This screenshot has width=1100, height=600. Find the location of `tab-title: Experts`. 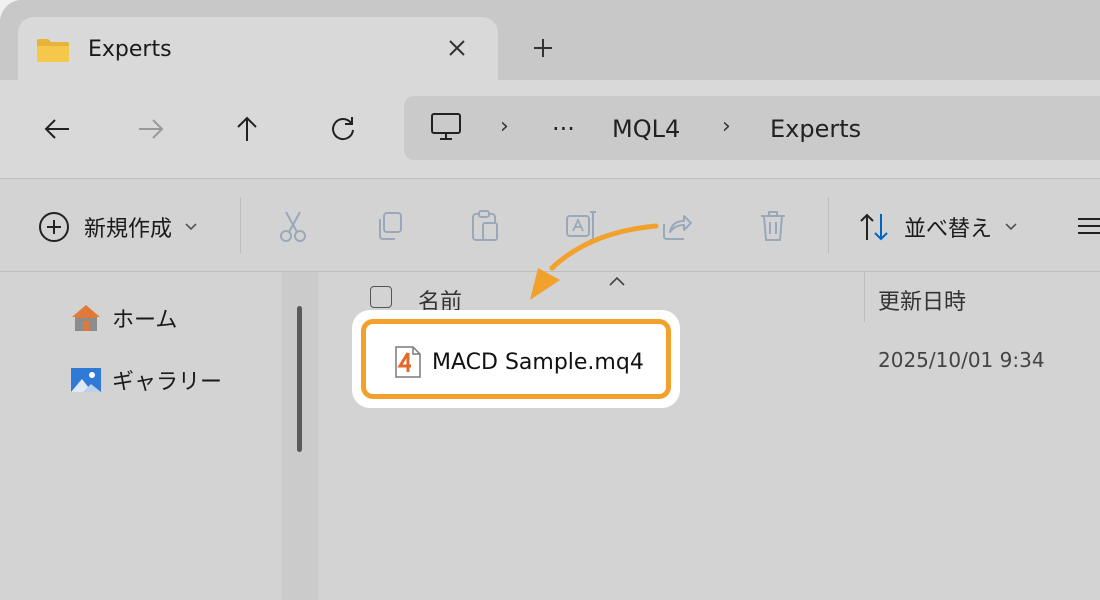

tab-title: Experts is located at coordinates (130, 49).